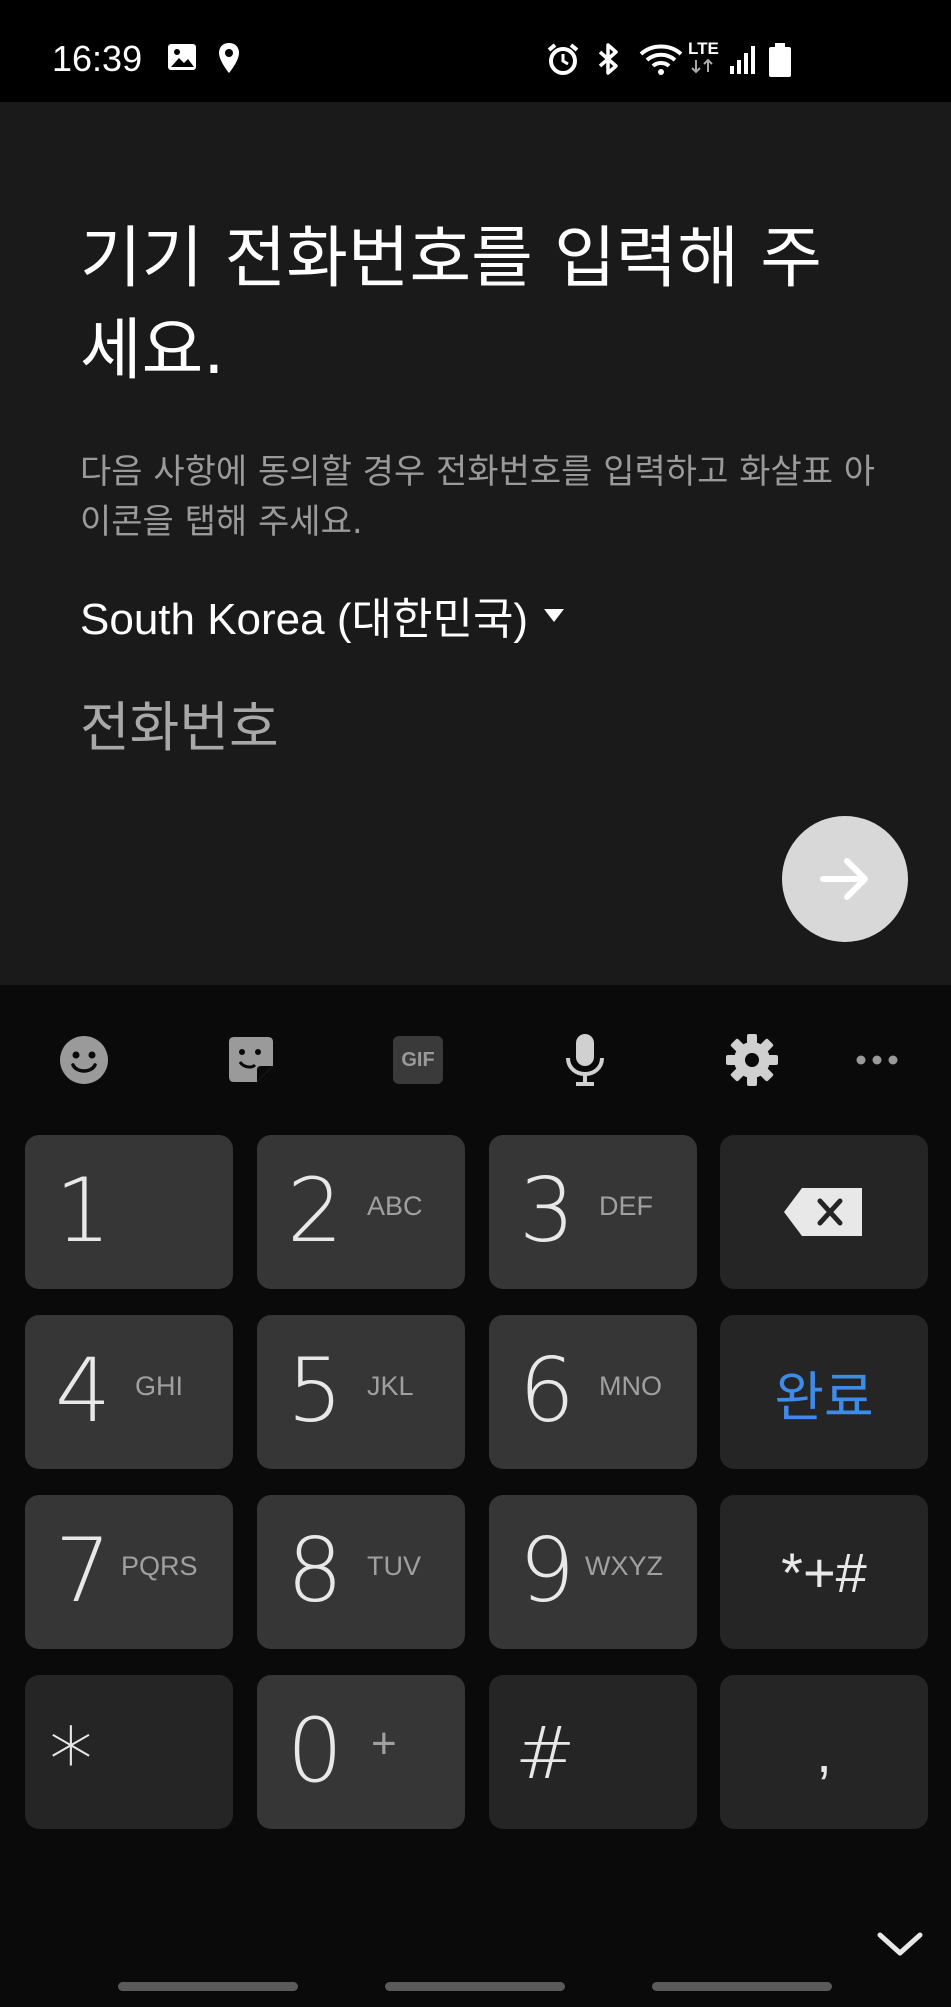 This screenshot has width=951, height=2007. I want to click on done-label: 완료, so click(824, 1397).